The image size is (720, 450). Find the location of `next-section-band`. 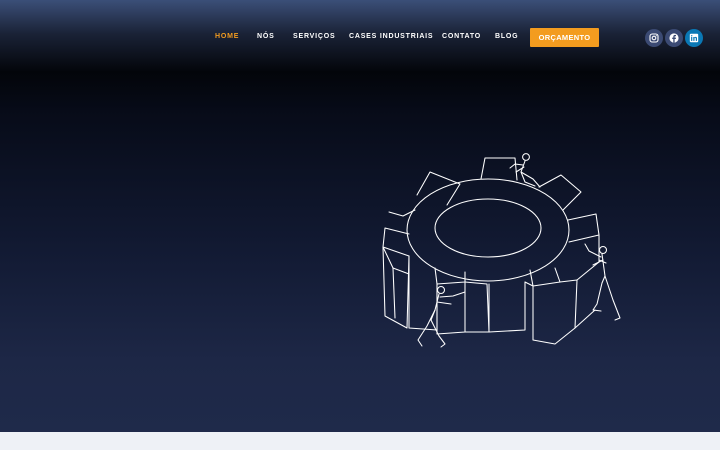

next-section-band is located at coordinates (360, 441).